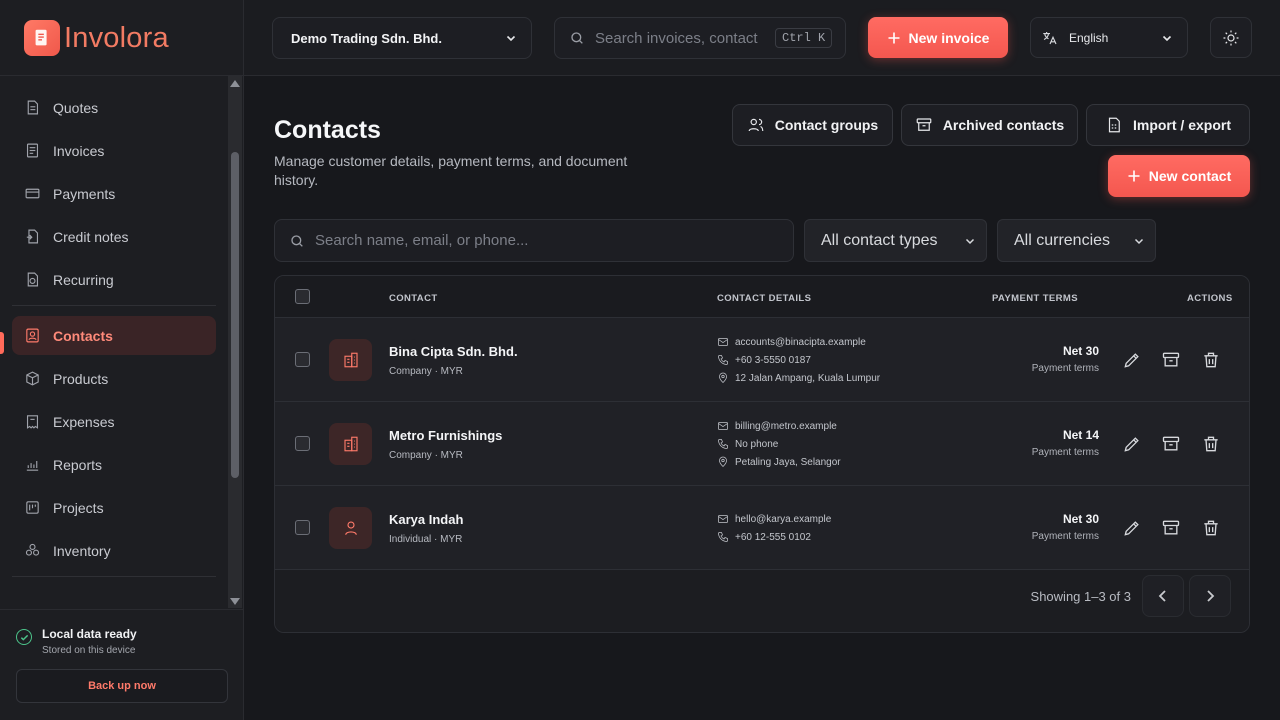 The height and width of the screenshot is (720, 1280). I want to click on header-actions: ACTIONS, so click(1210, 298).